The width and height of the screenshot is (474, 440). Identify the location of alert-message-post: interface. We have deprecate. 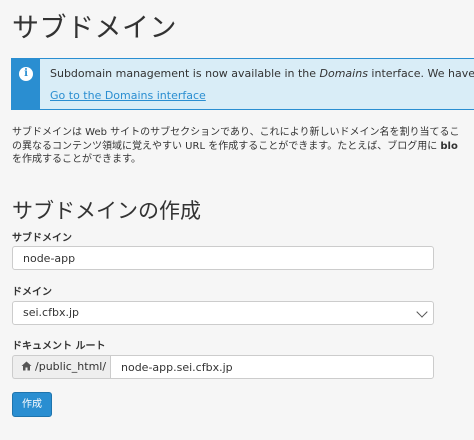
(422, 73).